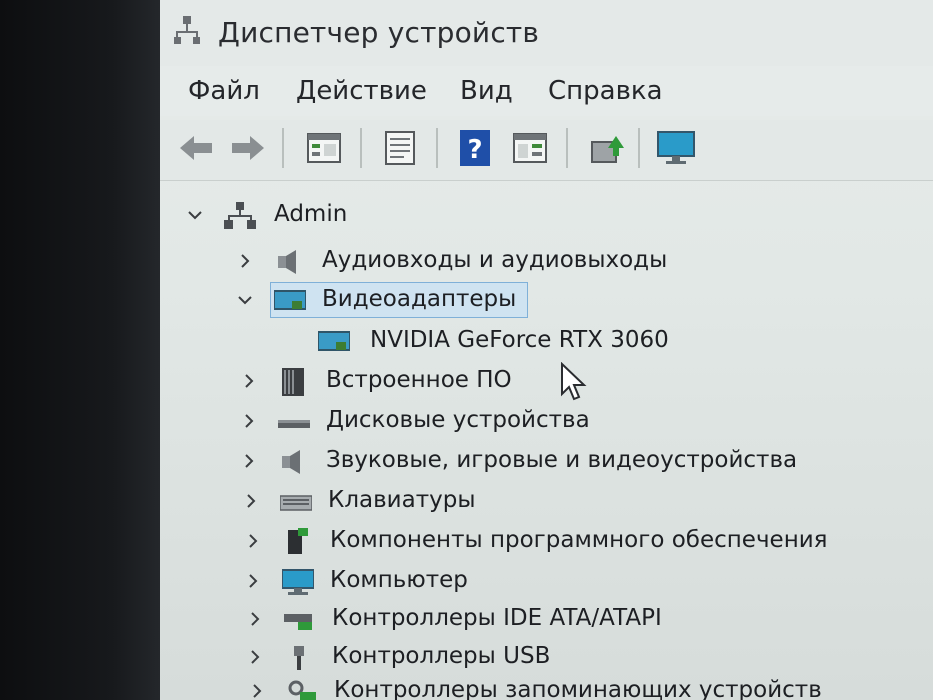 This screenshot has width=933, height=700. I want to click on tree-item-label: Аудиовходы и аудиовыходы, so click(495, 260).